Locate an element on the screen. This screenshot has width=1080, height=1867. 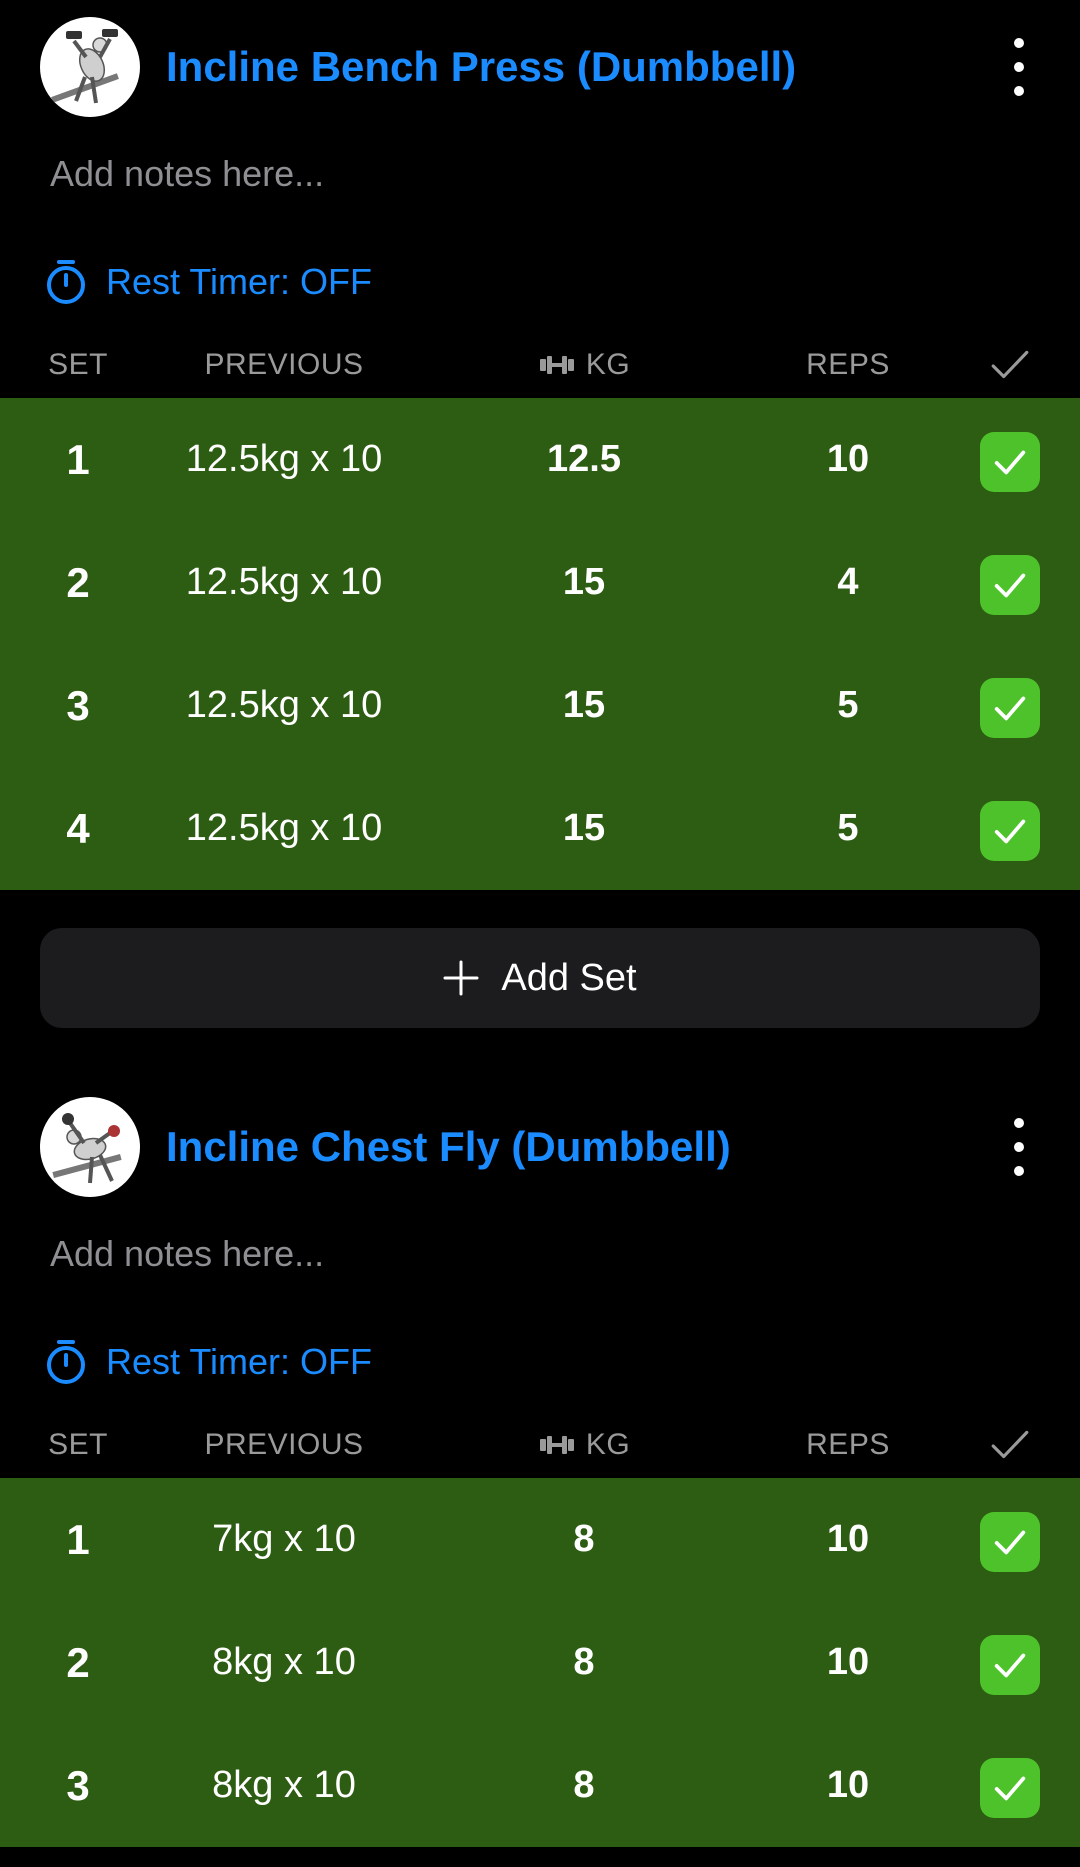
add-set-button: Add Set is located at coordinates (540, 978).